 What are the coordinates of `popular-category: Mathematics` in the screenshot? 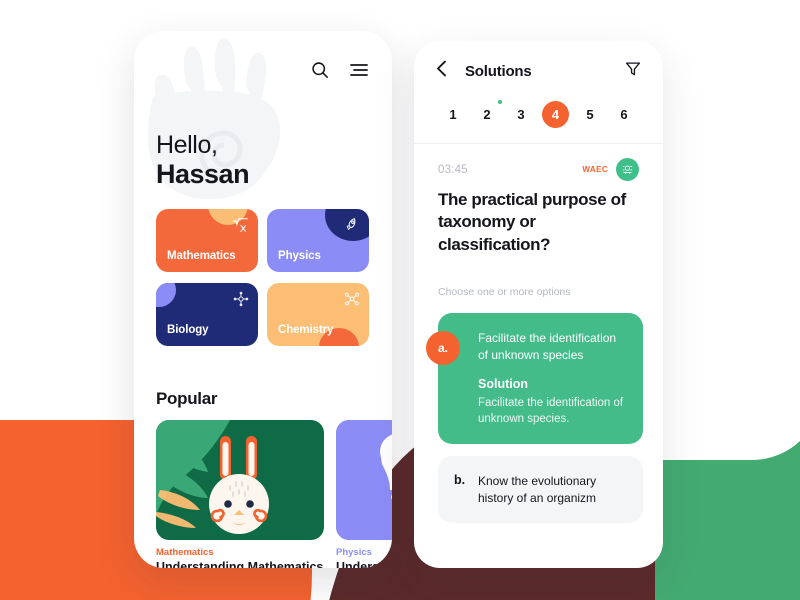 It's located at (185, 552).